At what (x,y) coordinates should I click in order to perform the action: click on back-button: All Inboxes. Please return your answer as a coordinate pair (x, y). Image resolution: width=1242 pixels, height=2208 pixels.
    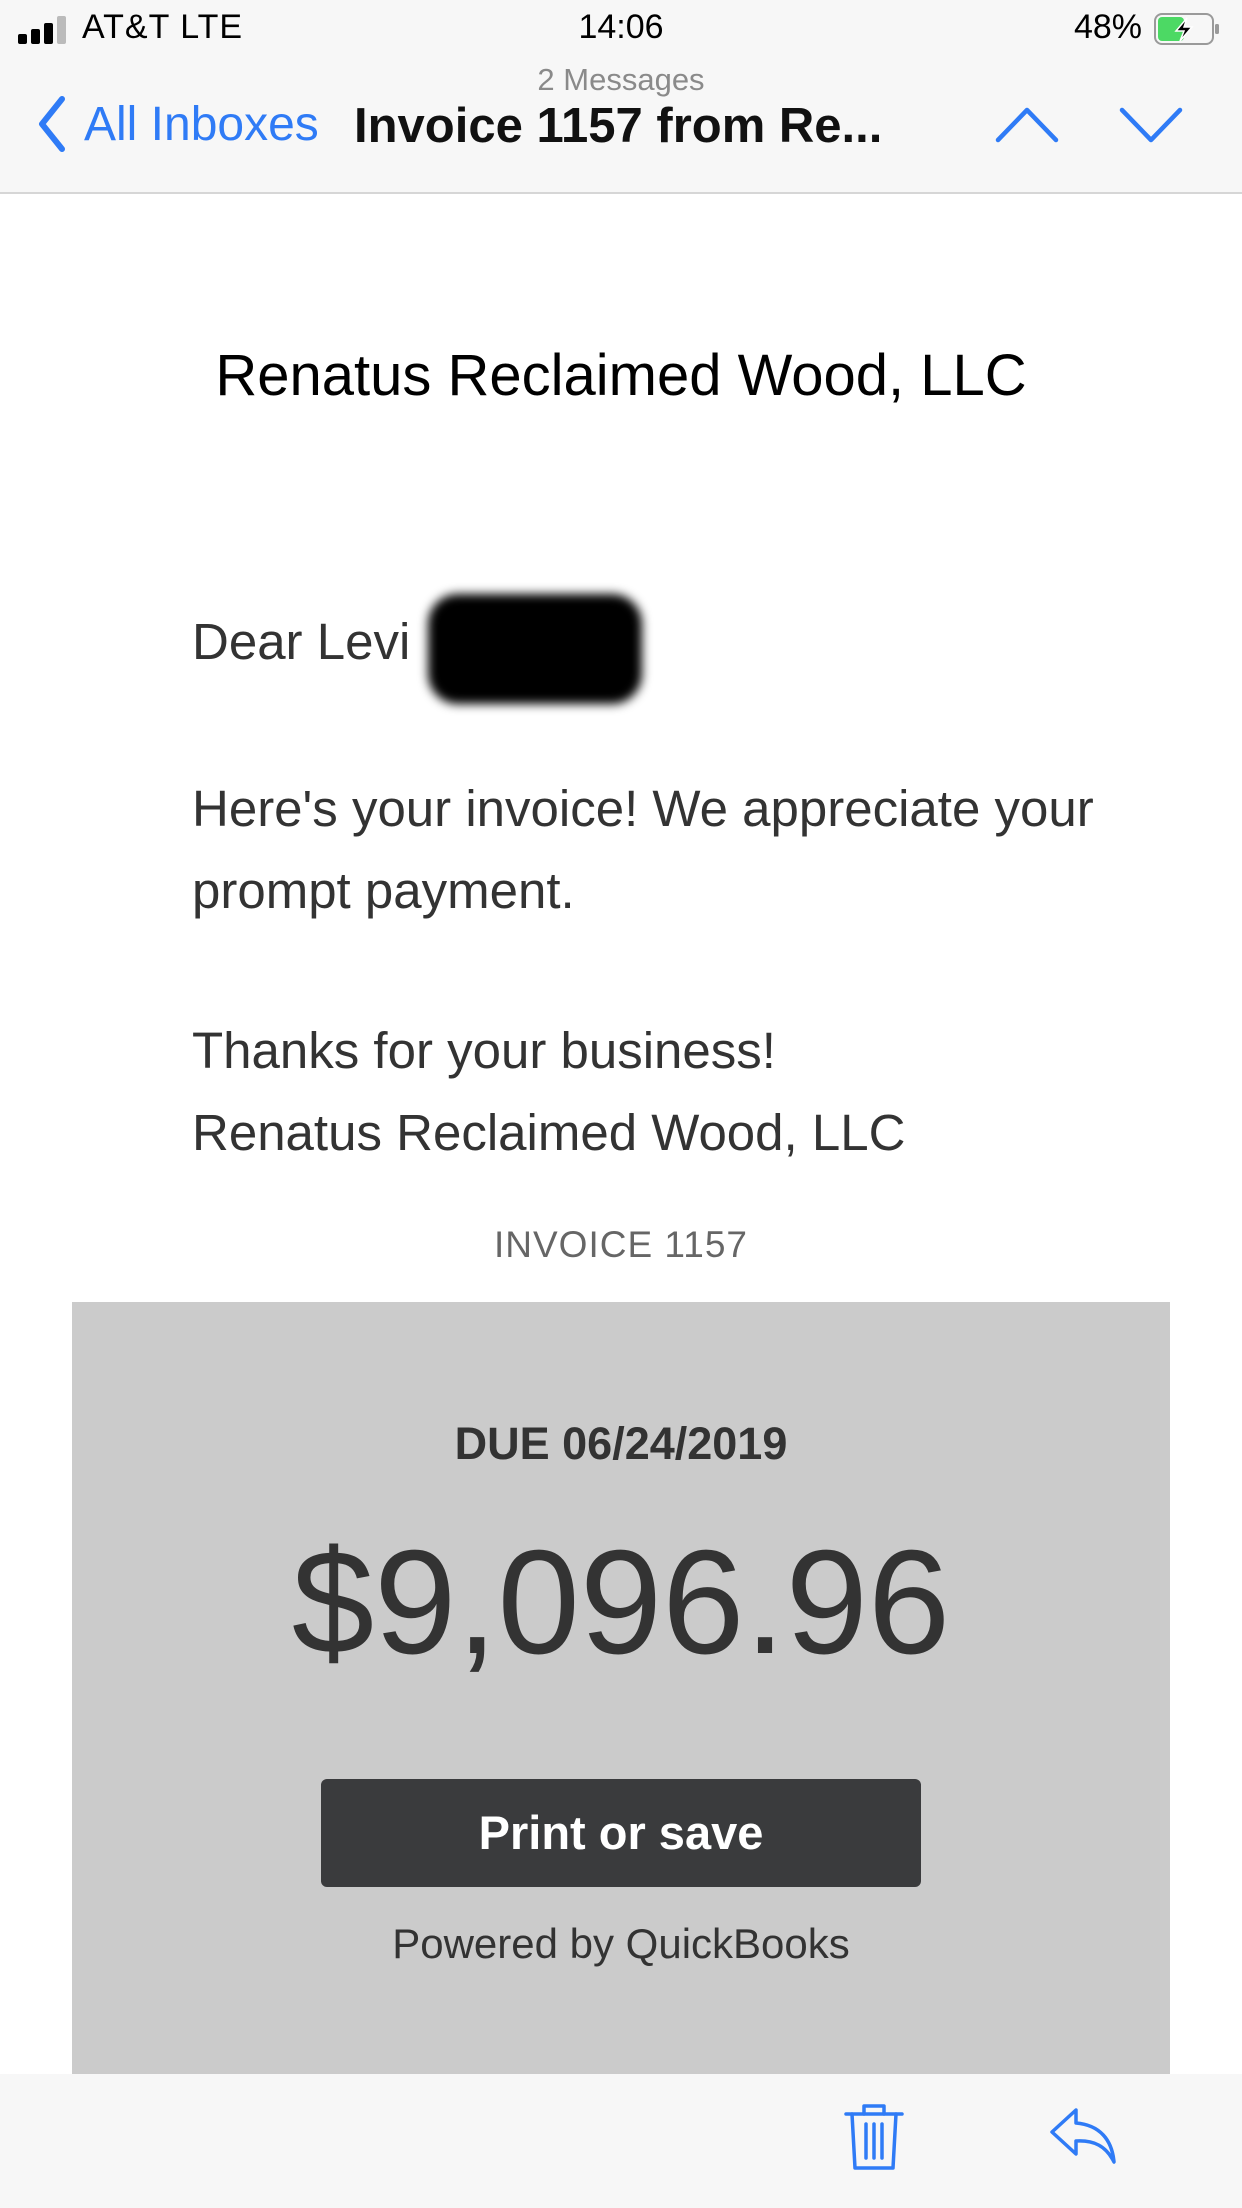
    Looking at the image, I should click on (177, 124).